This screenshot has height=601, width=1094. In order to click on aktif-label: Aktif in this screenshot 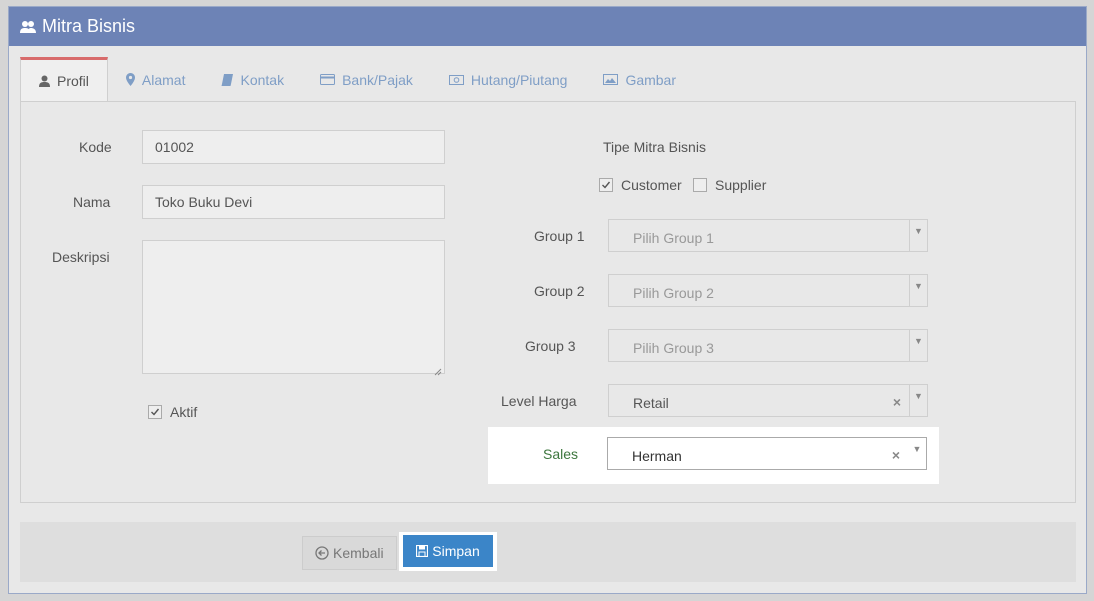, I will do `click(184, 412)`.